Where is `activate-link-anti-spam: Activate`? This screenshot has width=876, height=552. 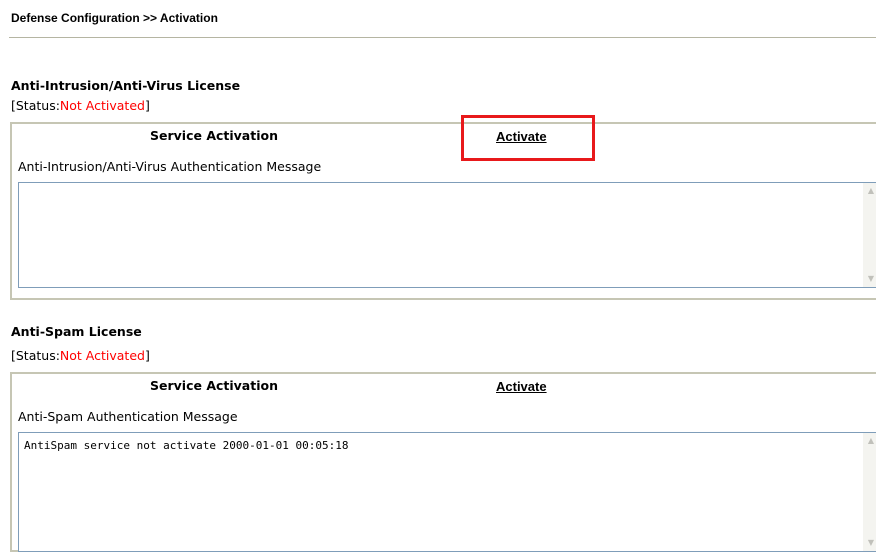
activate-link-anti-spam: Activate is located at coordinates (521, 386).